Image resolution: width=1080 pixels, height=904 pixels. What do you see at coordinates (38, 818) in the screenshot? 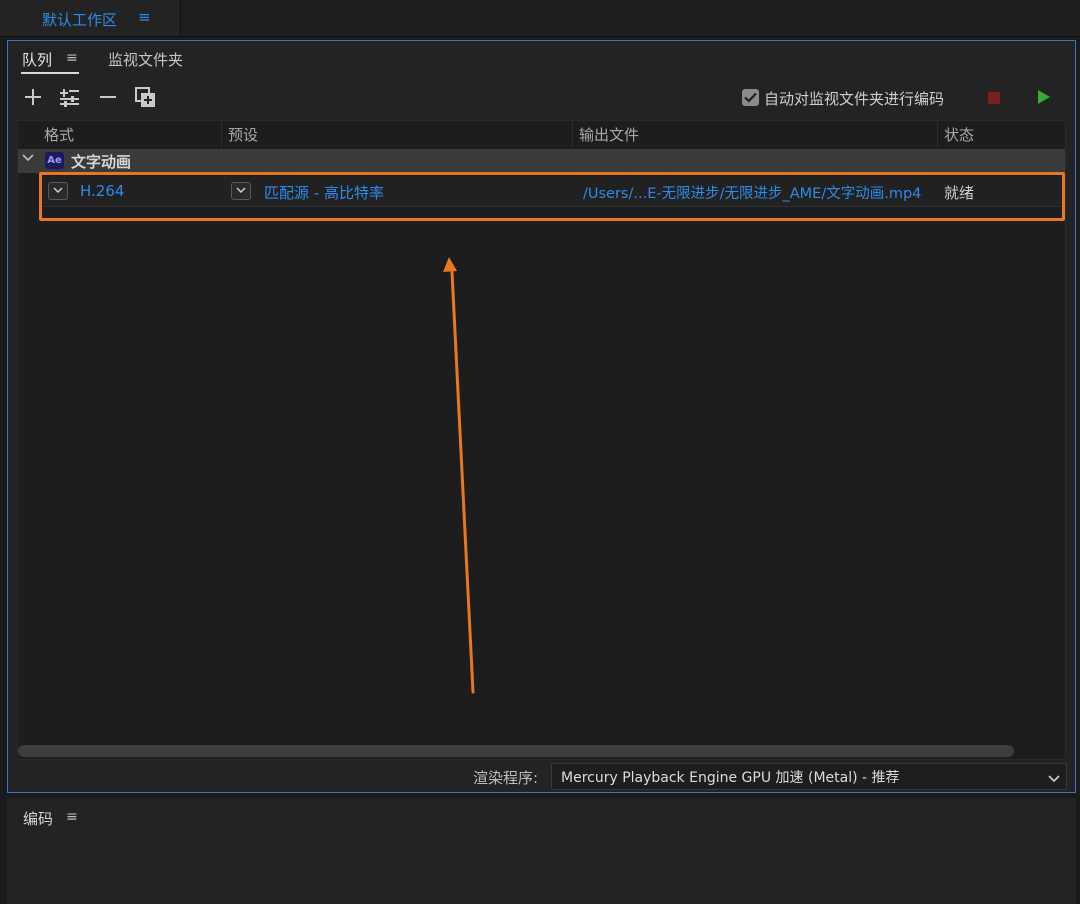
I see `encoding-panel-title: 编码` at bounding box center [38, 818].